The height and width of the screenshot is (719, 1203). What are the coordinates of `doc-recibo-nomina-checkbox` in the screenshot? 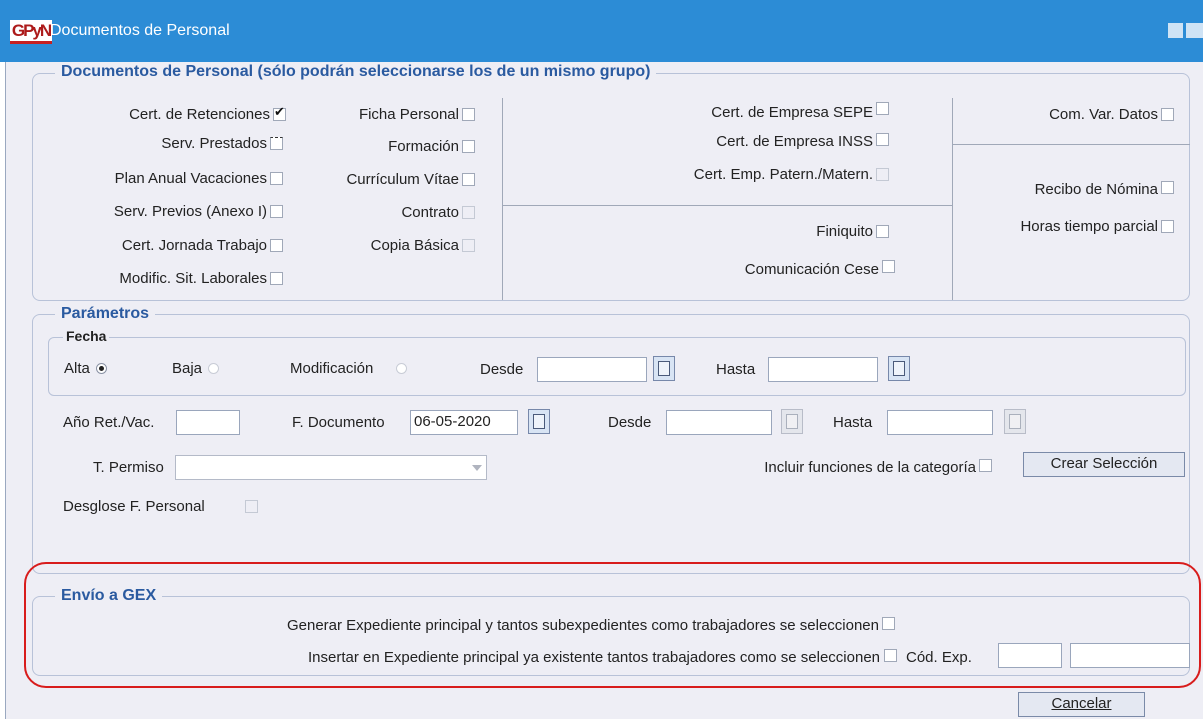 It's located at (1167, 187).